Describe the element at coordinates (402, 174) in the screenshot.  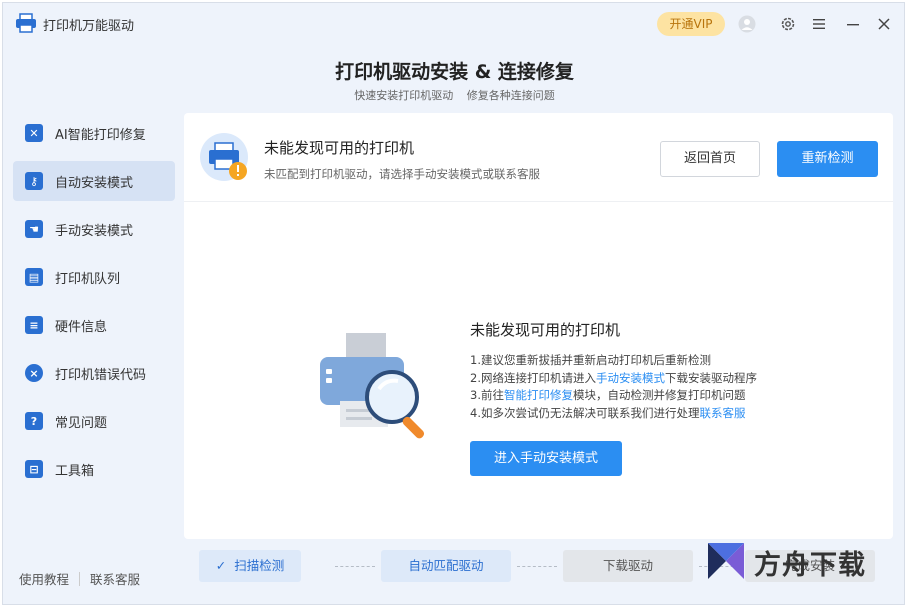
I see `notice-subtitle: 未匹配到打印机驱动，请选择手动安装模式或联系客服` at that location.